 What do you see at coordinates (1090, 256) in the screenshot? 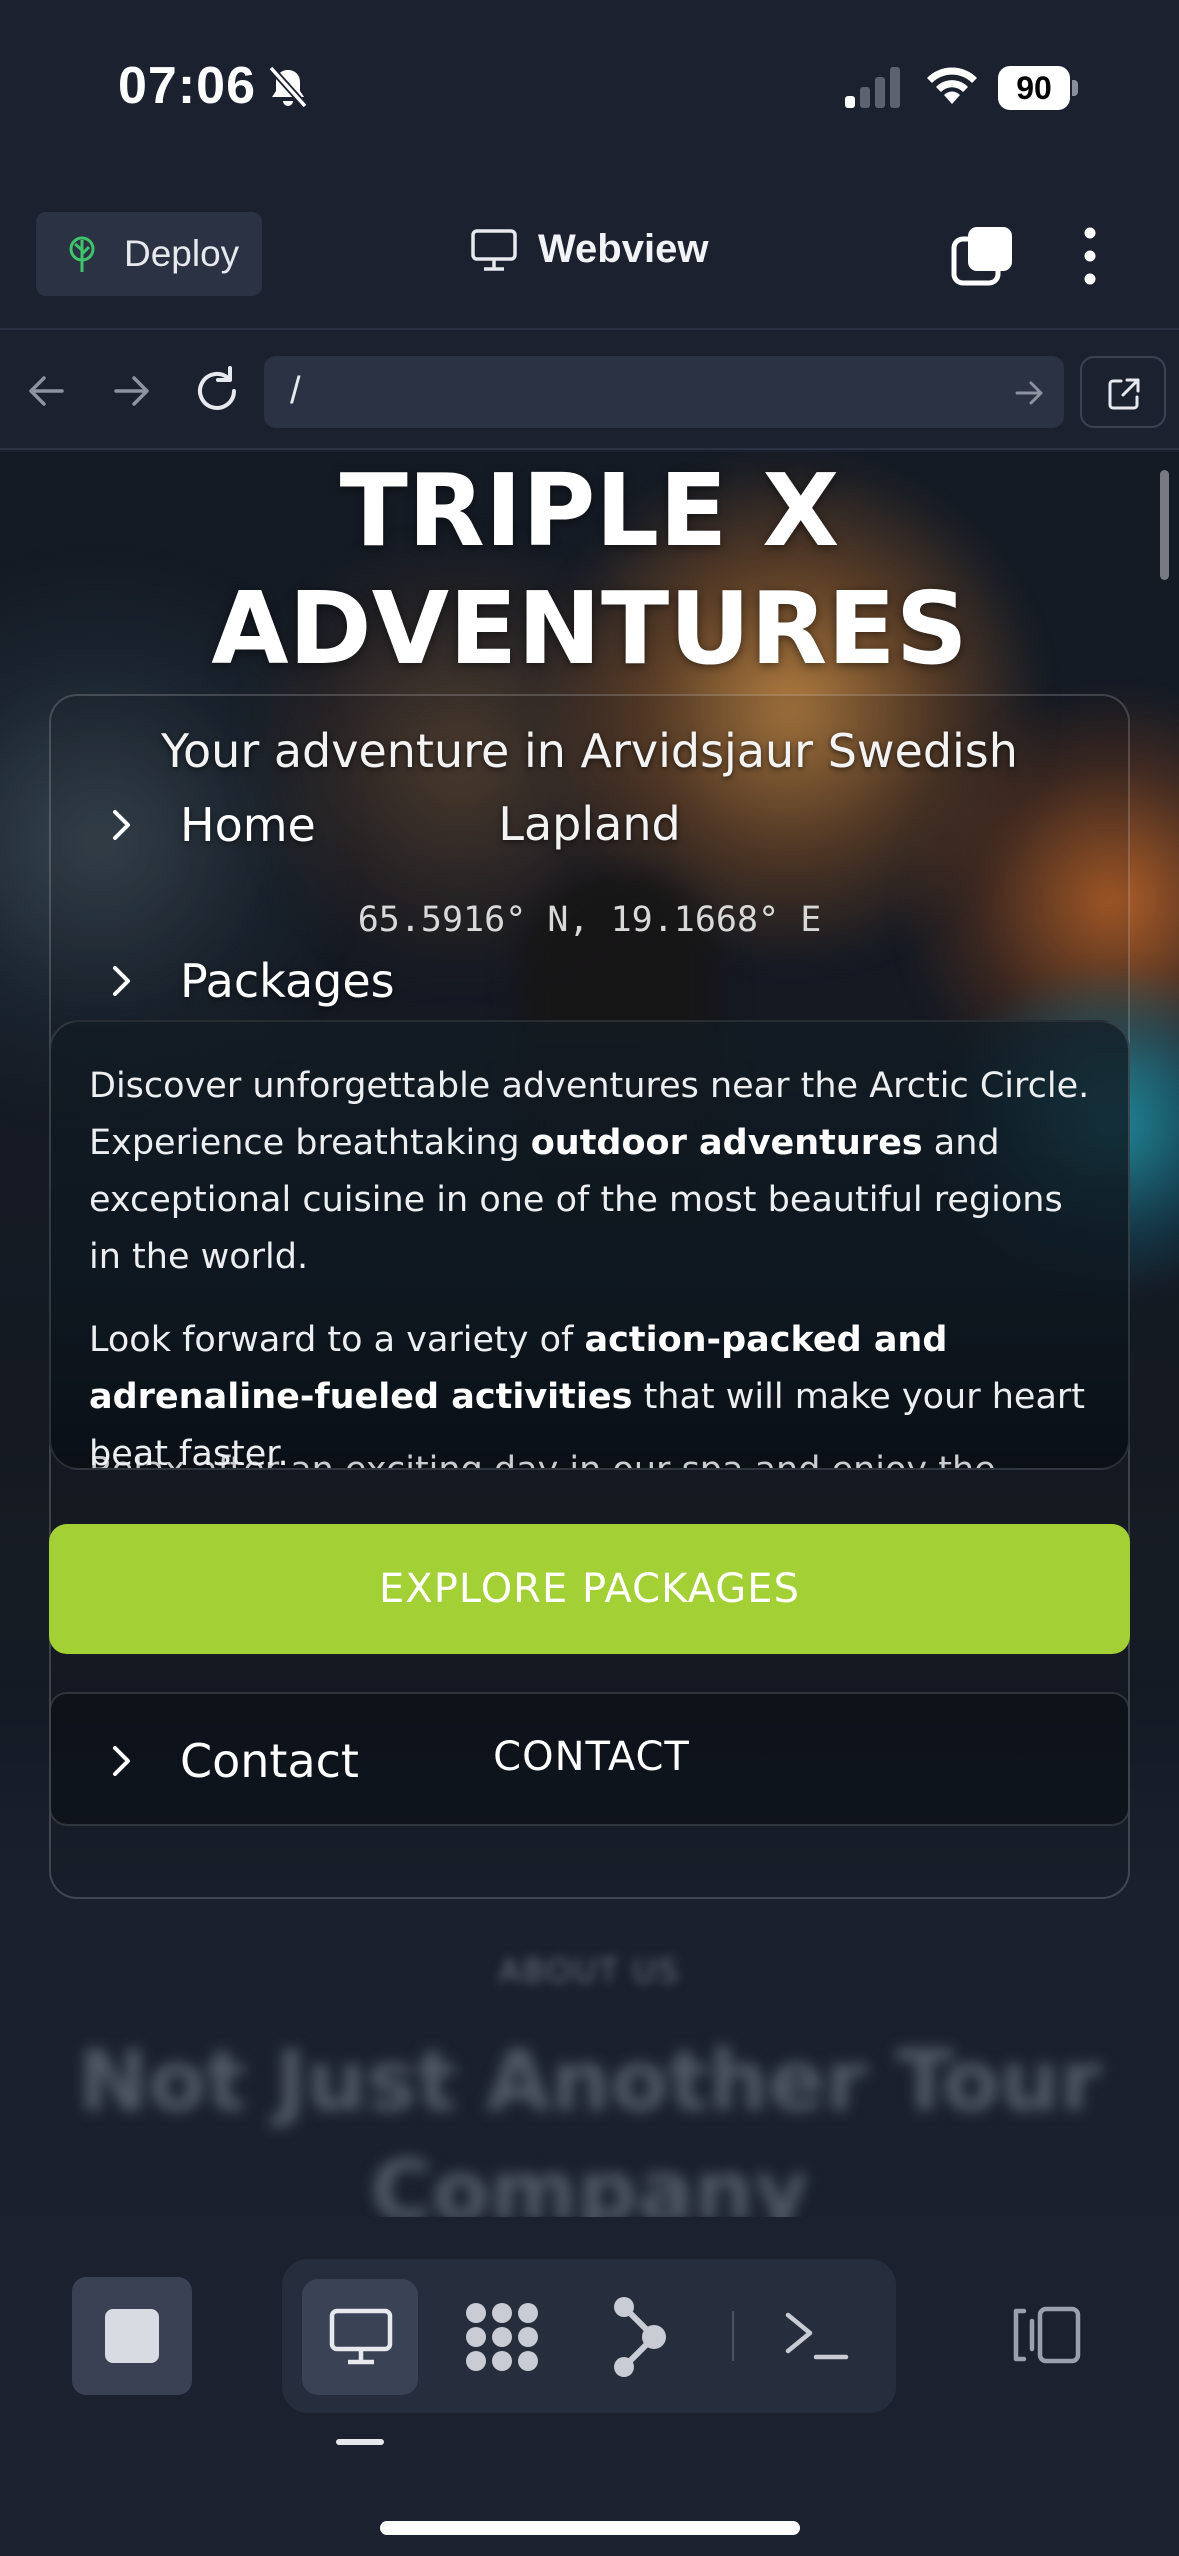
I see `more-vertical-icon` at bounding box center [1090, 256].